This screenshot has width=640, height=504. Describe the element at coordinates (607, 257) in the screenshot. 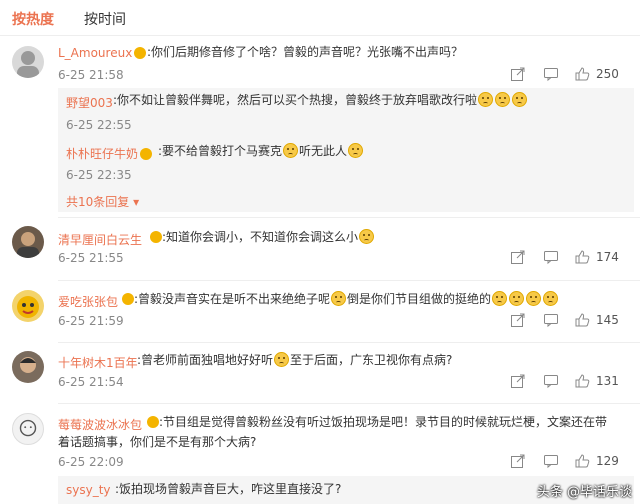

I see `like-count: 174` at that location.